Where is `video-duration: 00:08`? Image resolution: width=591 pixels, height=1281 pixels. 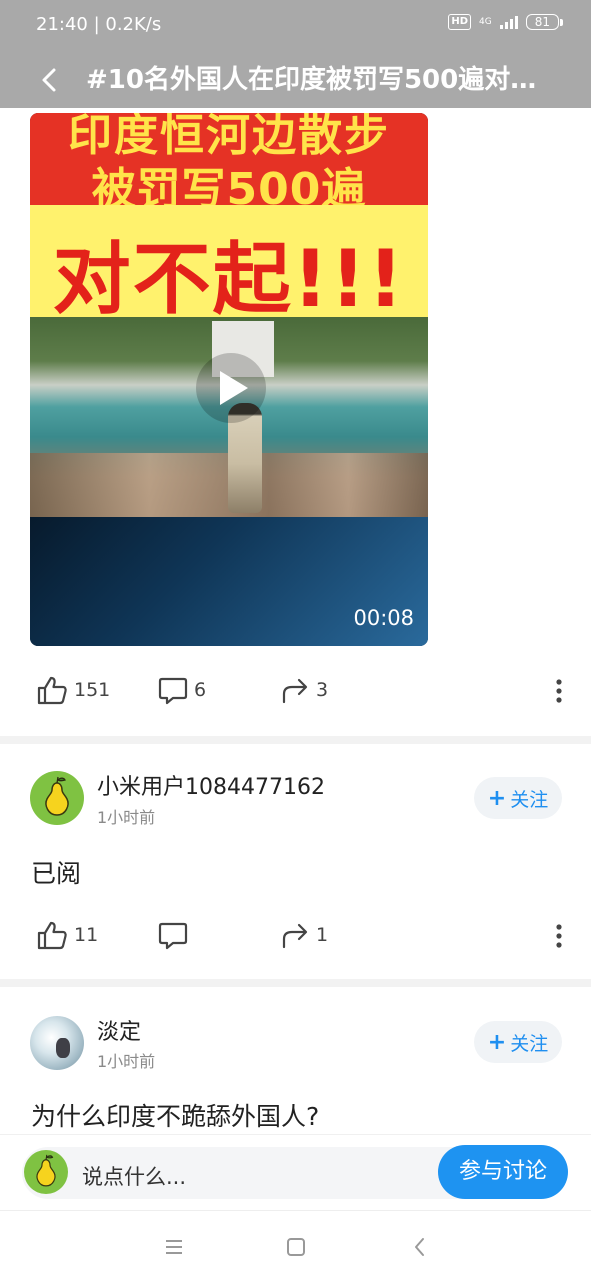 video-duration: 00:08 is located at coordinates (383, 618).